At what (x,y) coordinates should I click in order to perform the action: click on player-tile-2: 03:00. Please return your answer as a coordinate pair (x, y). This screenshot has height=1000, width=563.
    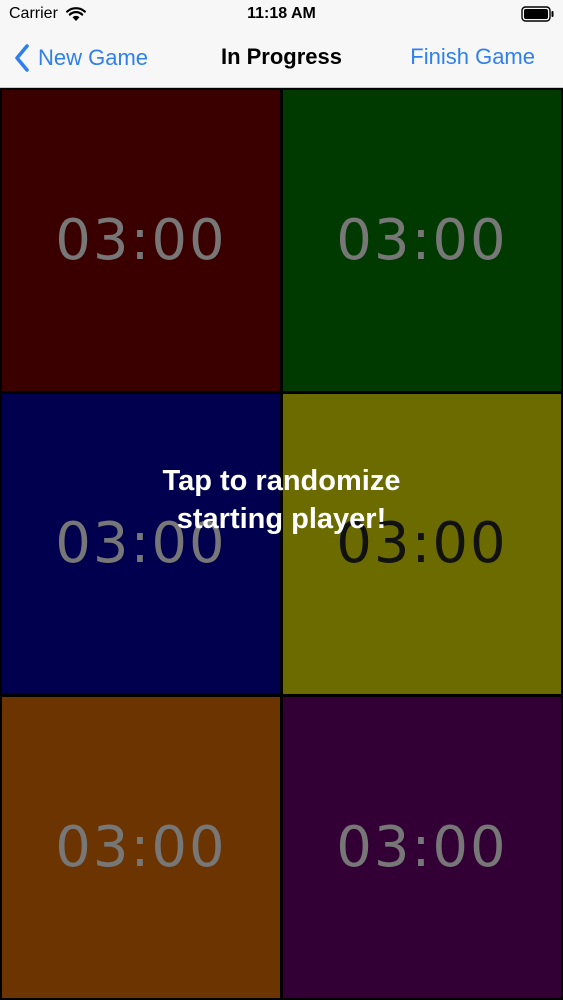
    Looking at the image, I should click on (422, 240).